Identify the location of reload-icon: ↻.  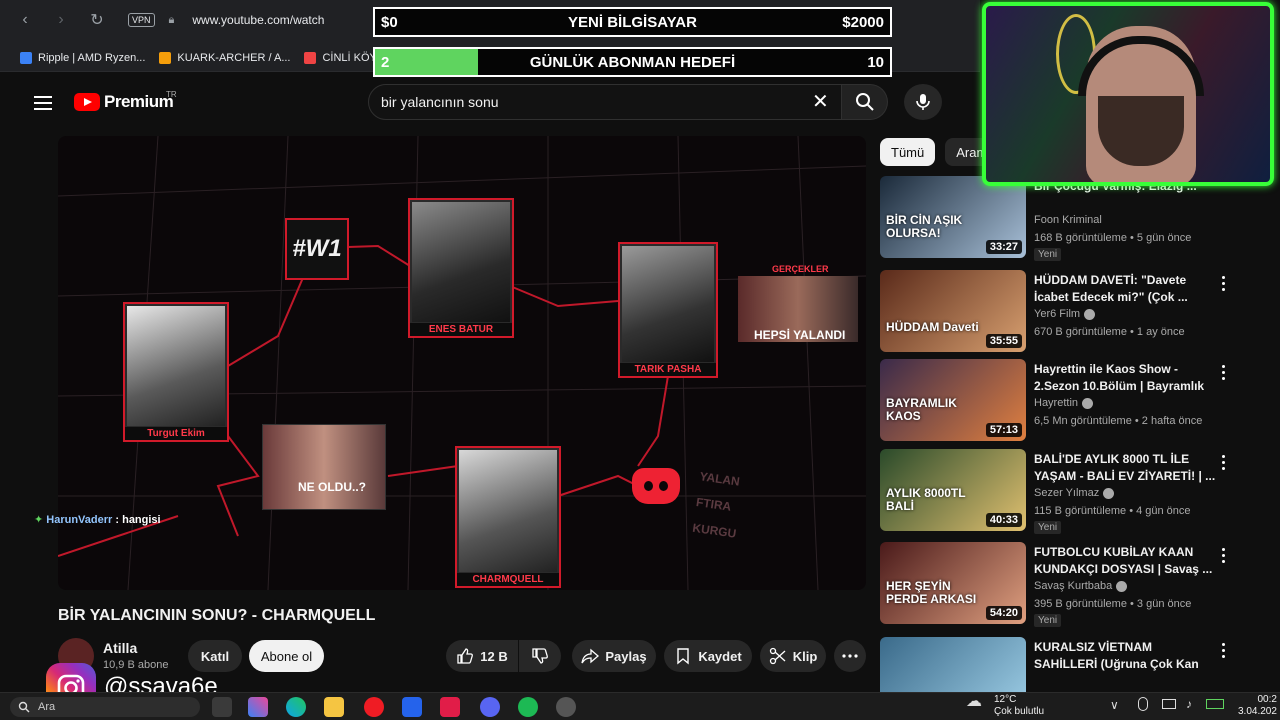
(97, 20).